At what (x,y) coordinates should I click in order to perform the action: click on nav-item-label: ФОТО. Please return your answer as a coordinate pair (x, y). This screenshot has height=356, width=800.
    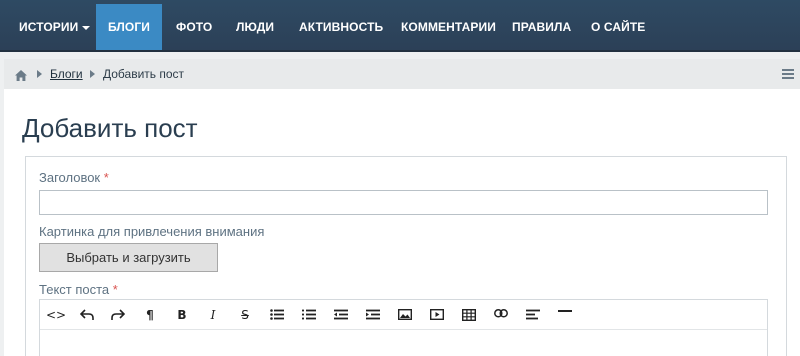
    Looking at the image, I should click on (194, 27).